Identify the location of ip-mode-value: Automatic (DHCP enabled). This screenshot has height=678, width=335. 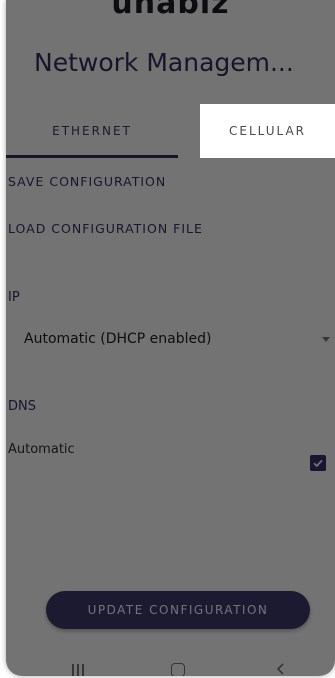
(118, 339).